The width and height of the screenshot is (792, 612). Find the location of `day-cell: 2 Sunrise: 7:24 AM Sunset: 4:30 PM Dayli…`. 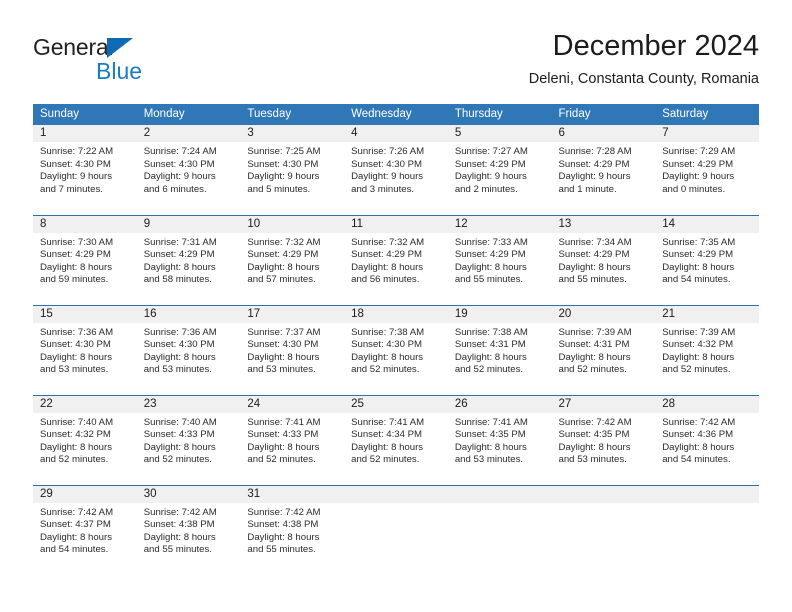

day-cell: 2 Sunrise: 7:24 AM Sunset: 4:30 PM Dayli… is located at coordinates (188, 170).